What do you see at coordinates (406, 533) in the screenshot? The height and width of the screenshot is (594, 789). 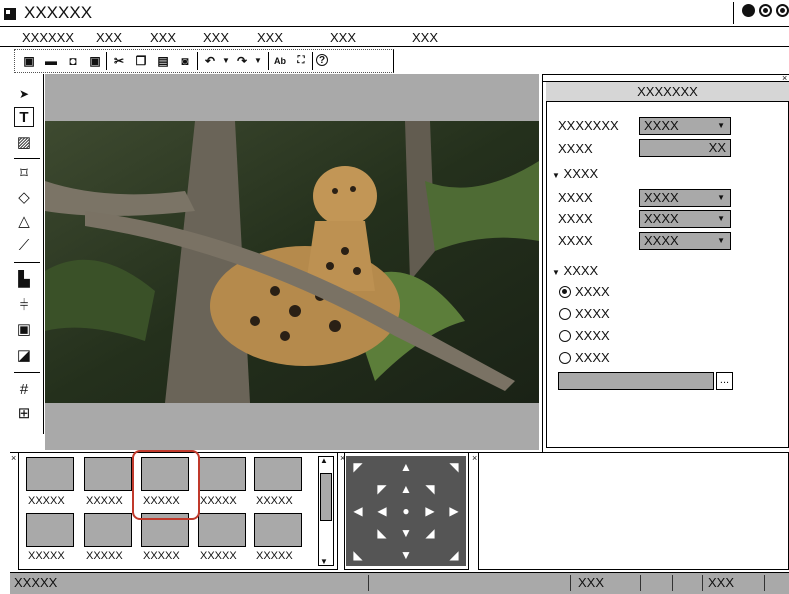 I see `arrow-s-small-icon: ▼` at bounding box center [406, 533].